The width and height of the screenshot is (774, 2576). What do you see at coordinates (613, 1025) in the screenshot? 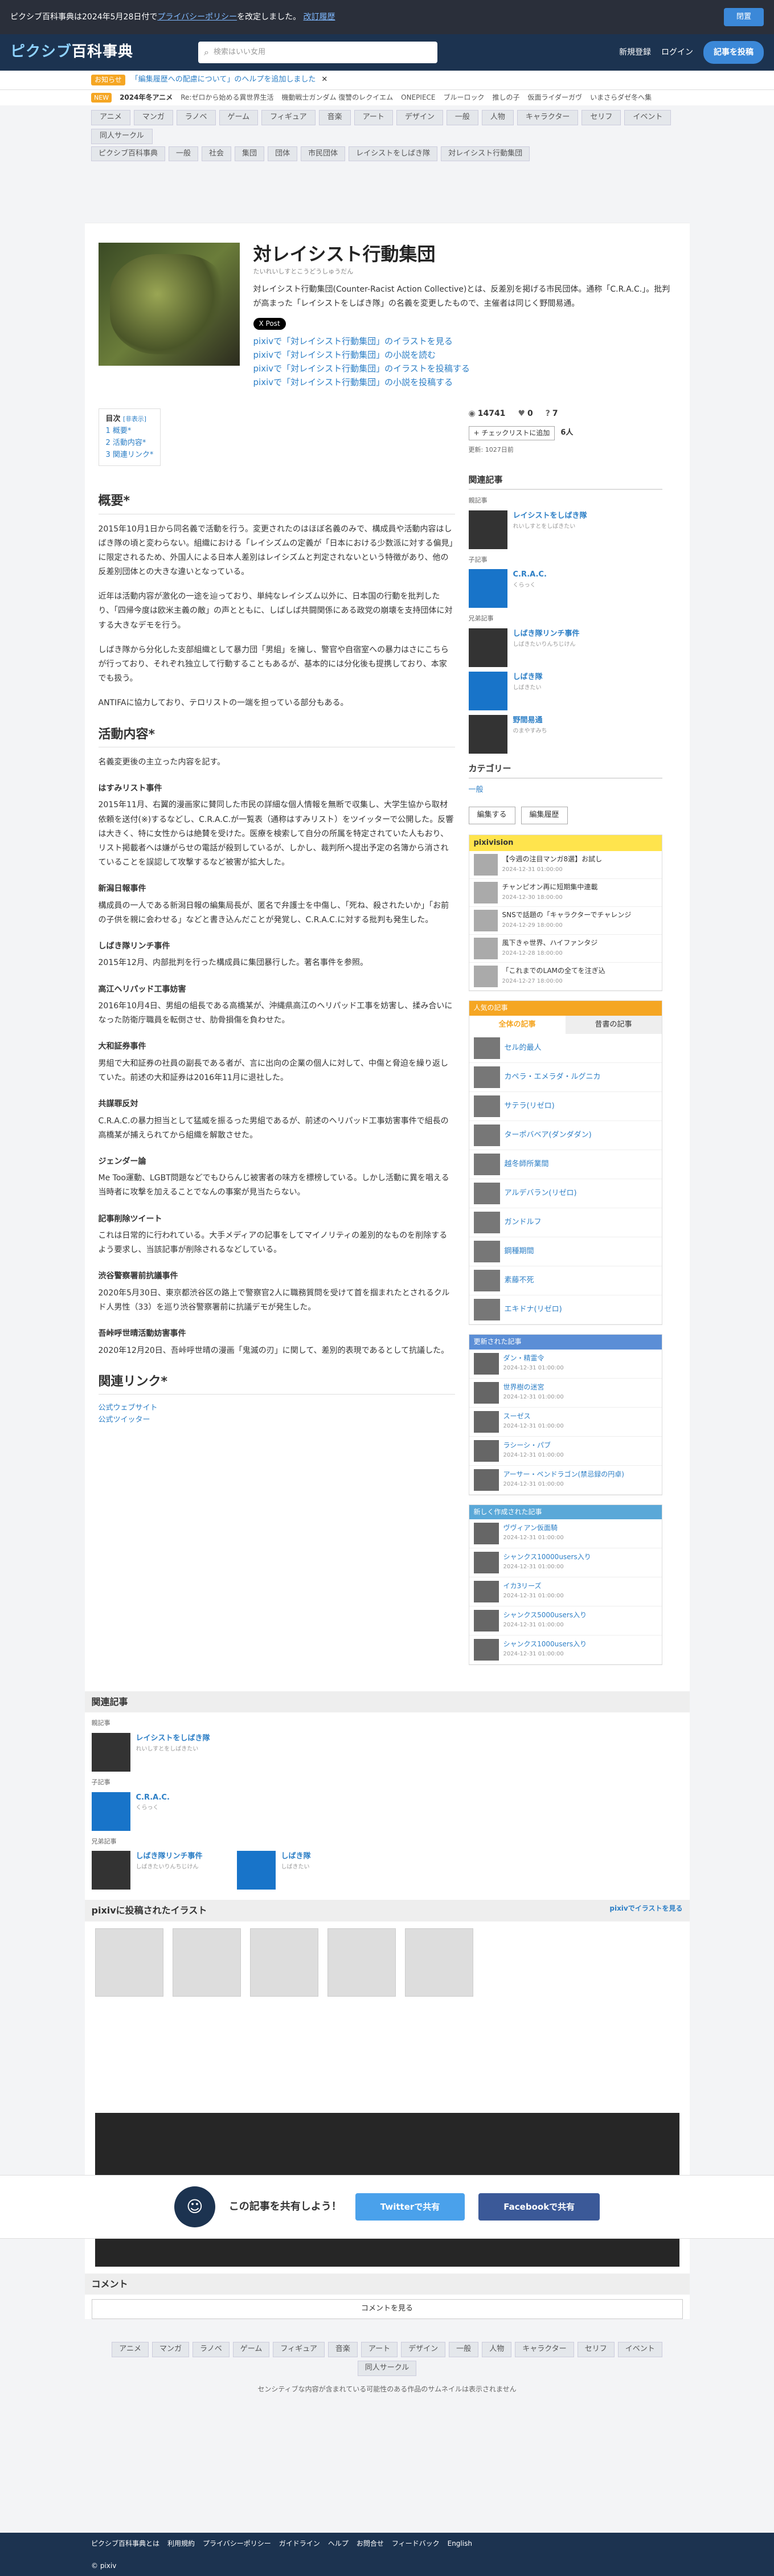
I see `tab-other: 昔書の記事` at bounding box center [613, 1025].